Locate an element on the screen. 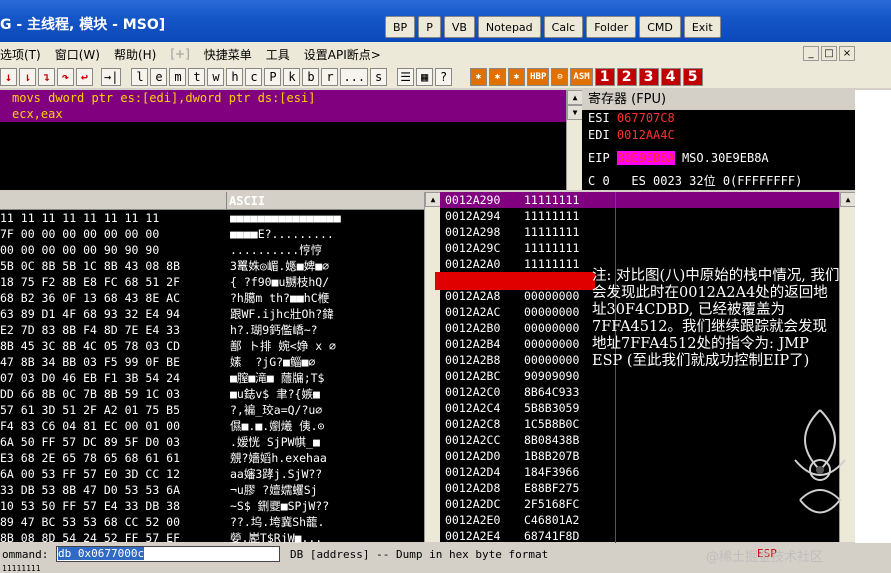  dump-row: 00 00 00 00 00 90 90 90 ..........悙悙 is located at coordinates (212, 250).